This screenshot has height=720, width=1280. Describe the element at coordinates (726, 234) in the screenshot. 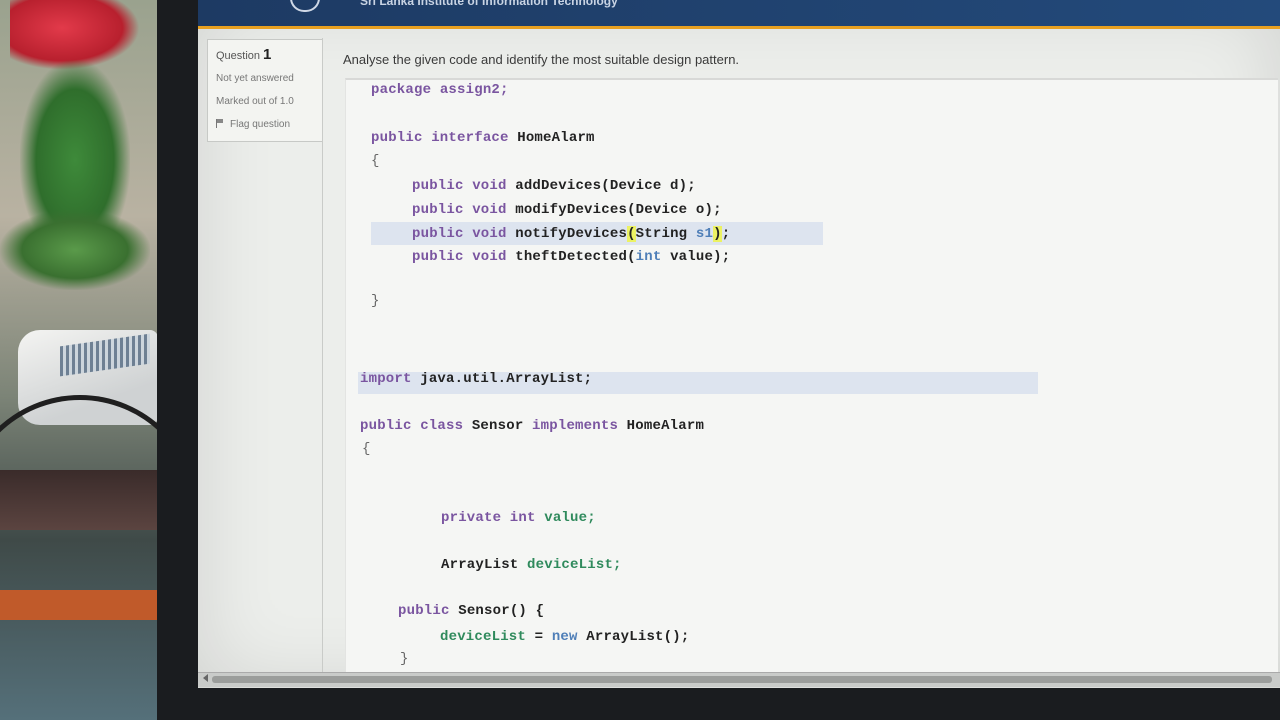

I see `semicolon: ;` at that location.